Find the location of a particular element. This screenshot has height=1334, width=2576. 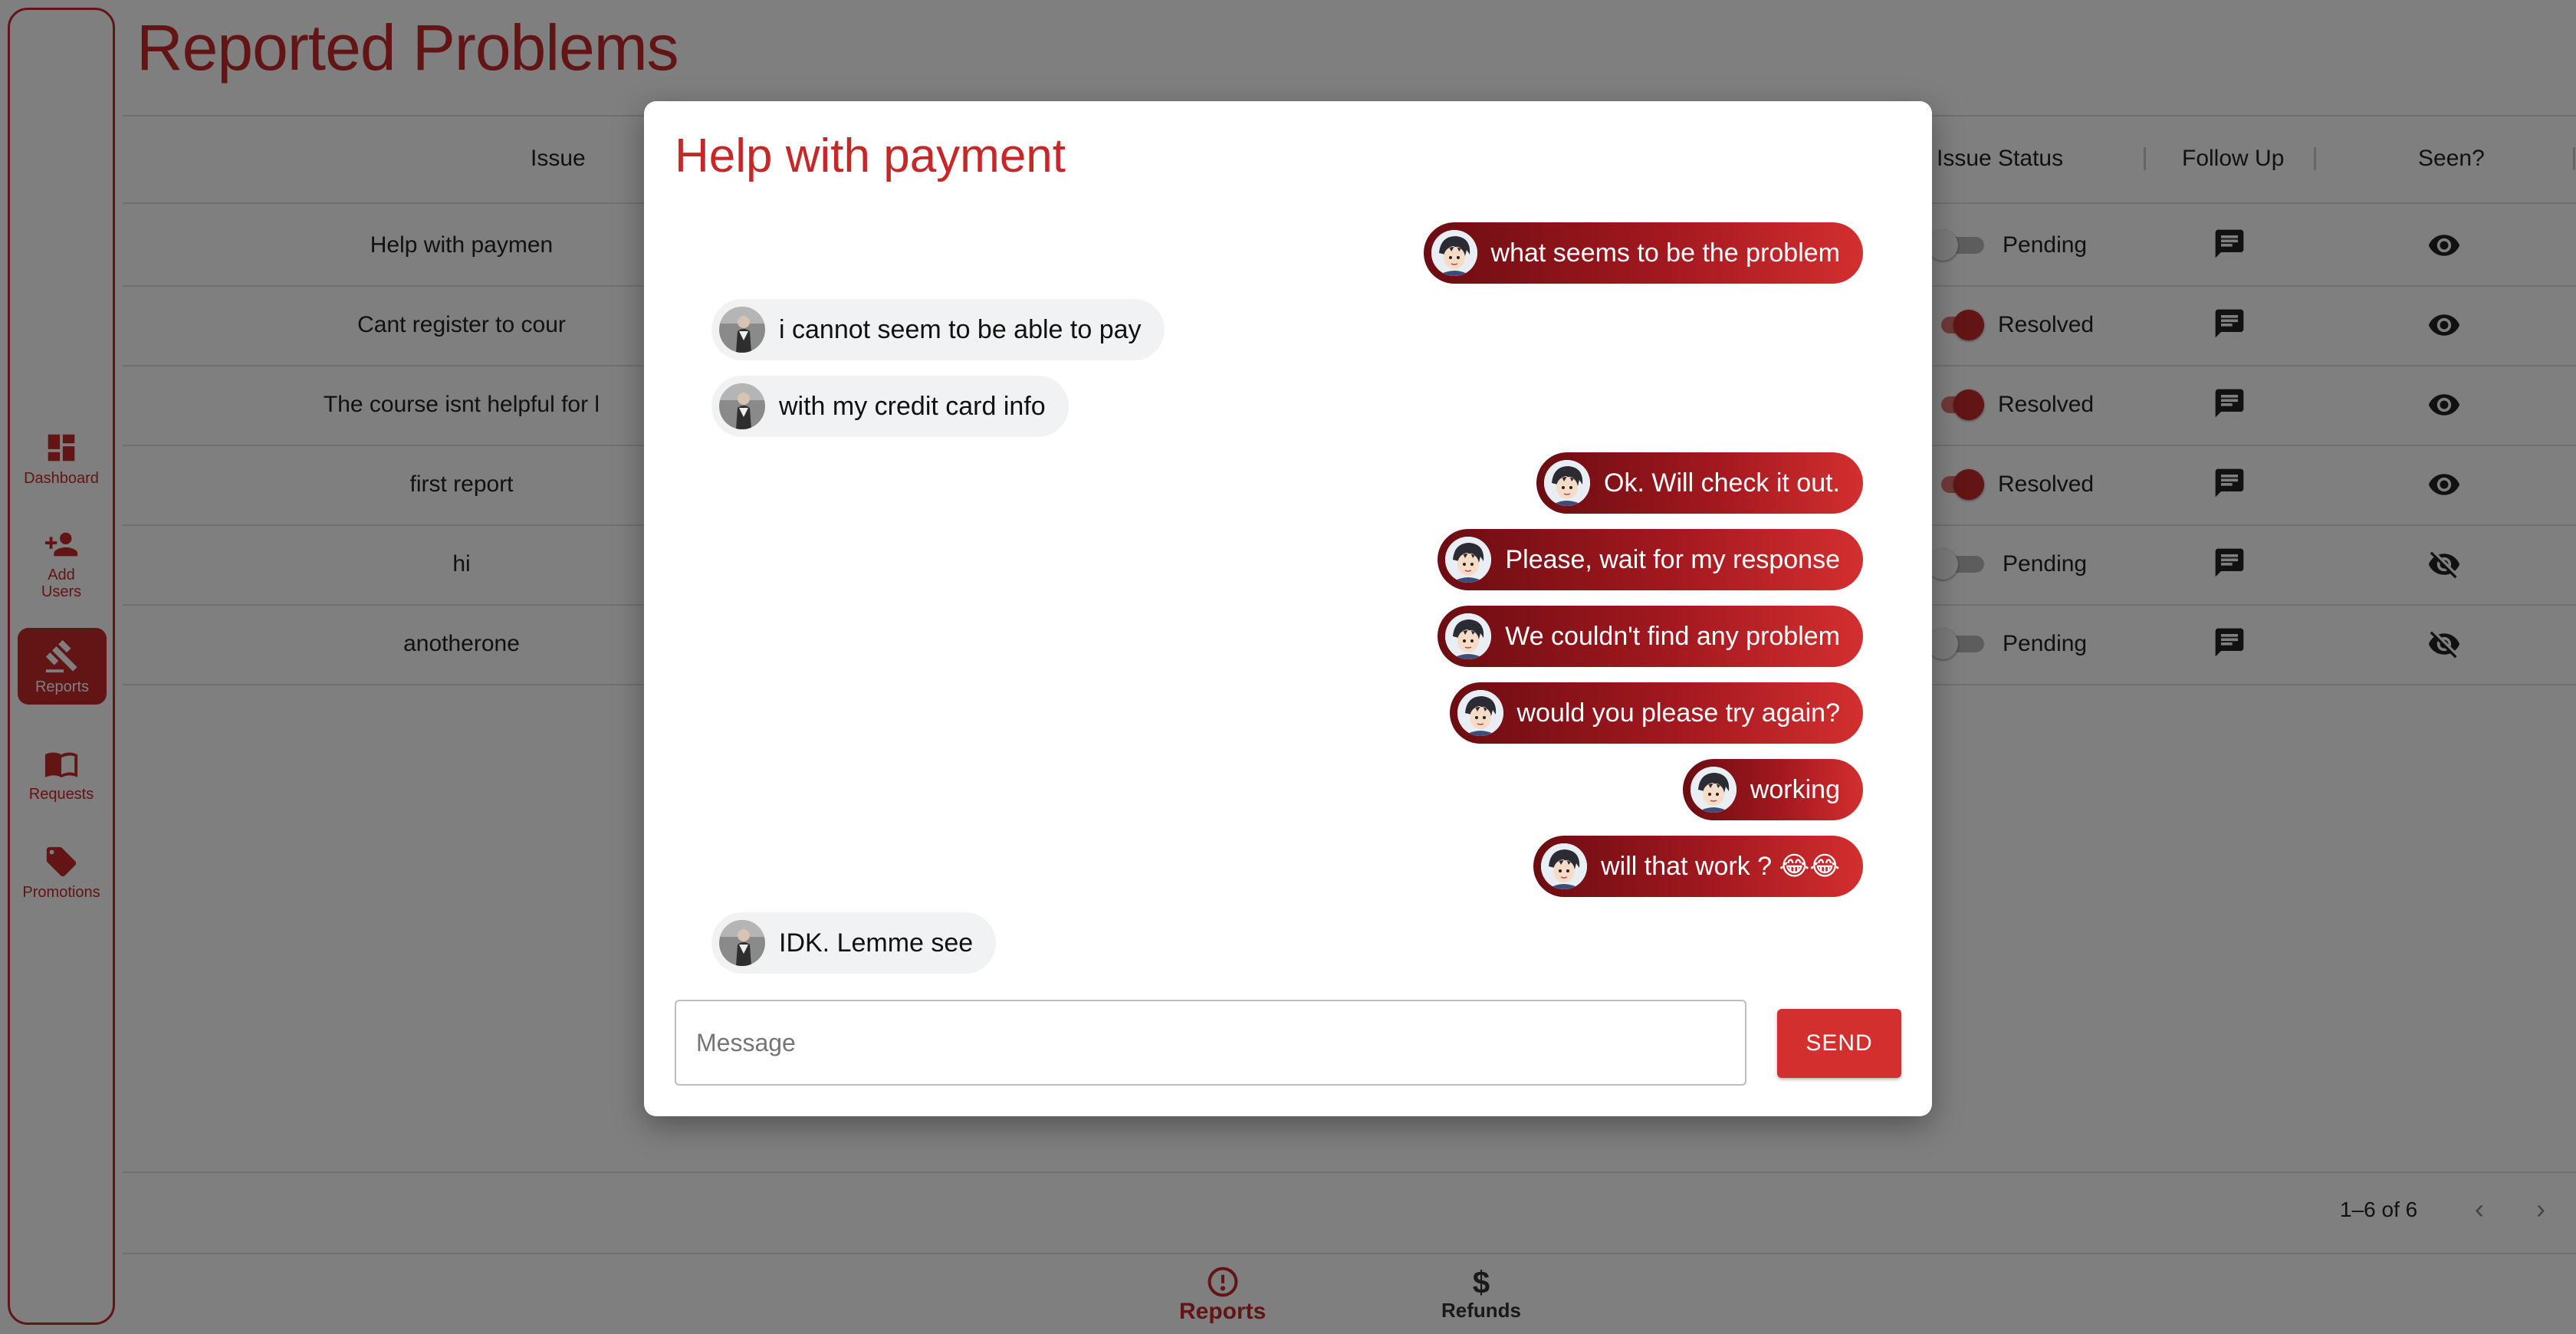

message-bubble-sent: working is located at coordinates (1773, 790).